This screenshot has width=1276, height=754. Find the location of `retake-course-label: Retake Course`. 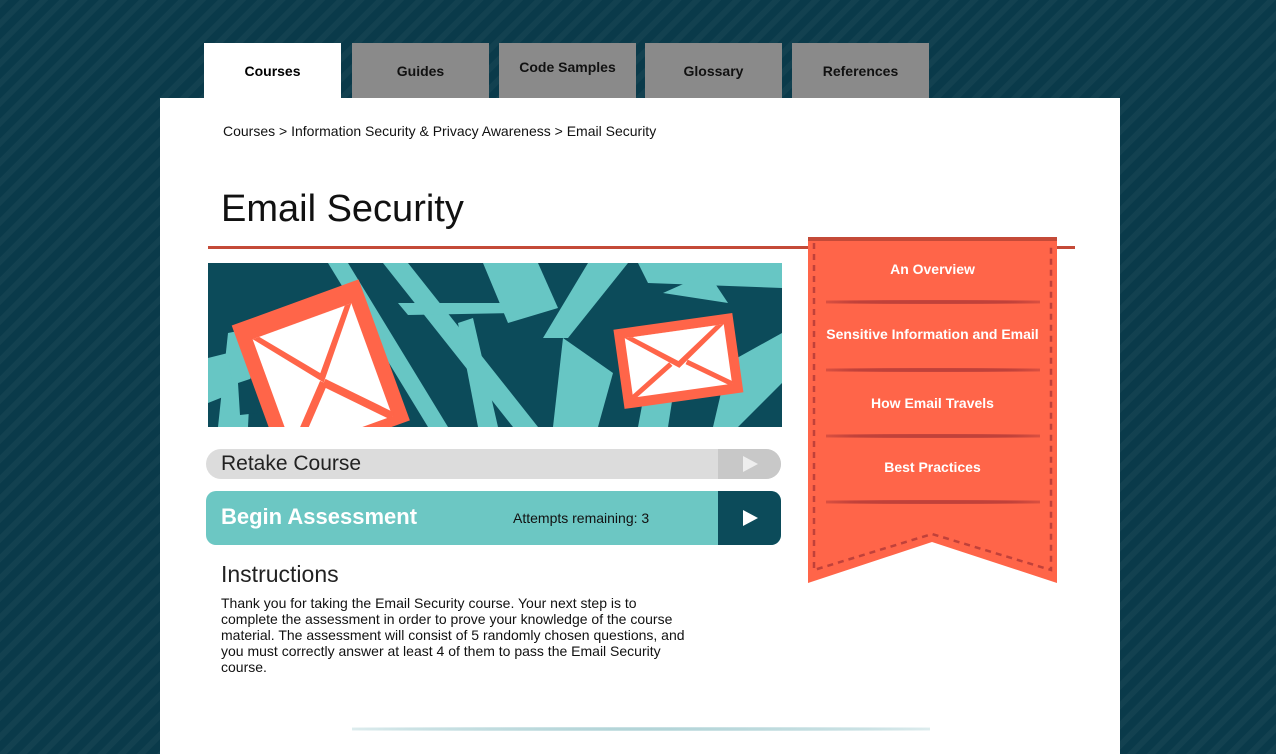

retake-course-label: Retake Course is located at coordinates (291, 463).